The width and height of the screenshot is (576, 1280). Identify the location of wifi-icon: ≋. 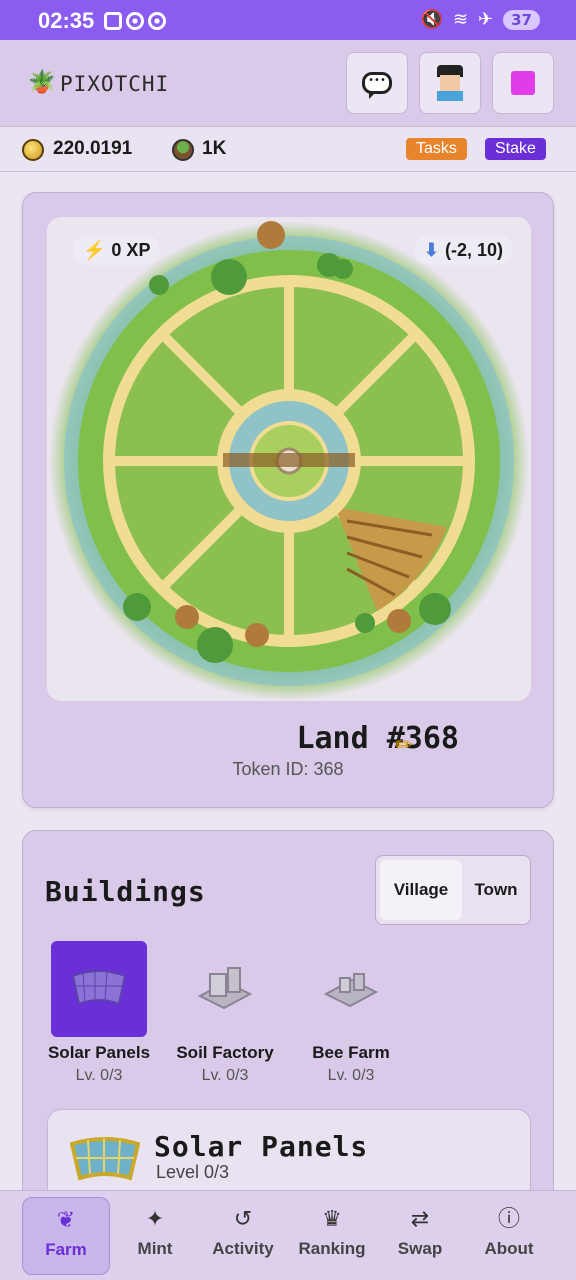
(460, 19).